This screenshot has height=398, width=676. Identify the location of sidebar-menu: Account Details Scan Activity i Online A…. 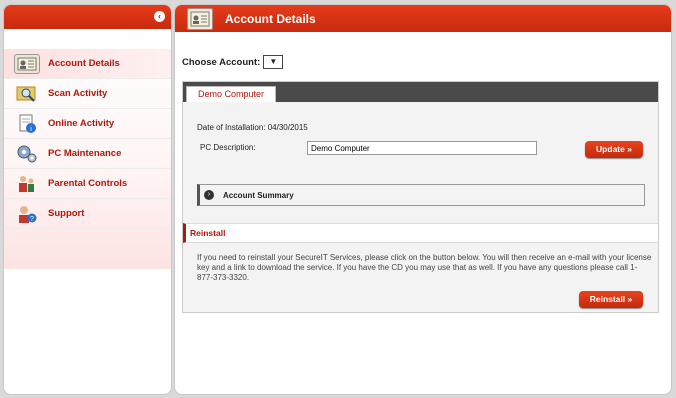
(87, 149).